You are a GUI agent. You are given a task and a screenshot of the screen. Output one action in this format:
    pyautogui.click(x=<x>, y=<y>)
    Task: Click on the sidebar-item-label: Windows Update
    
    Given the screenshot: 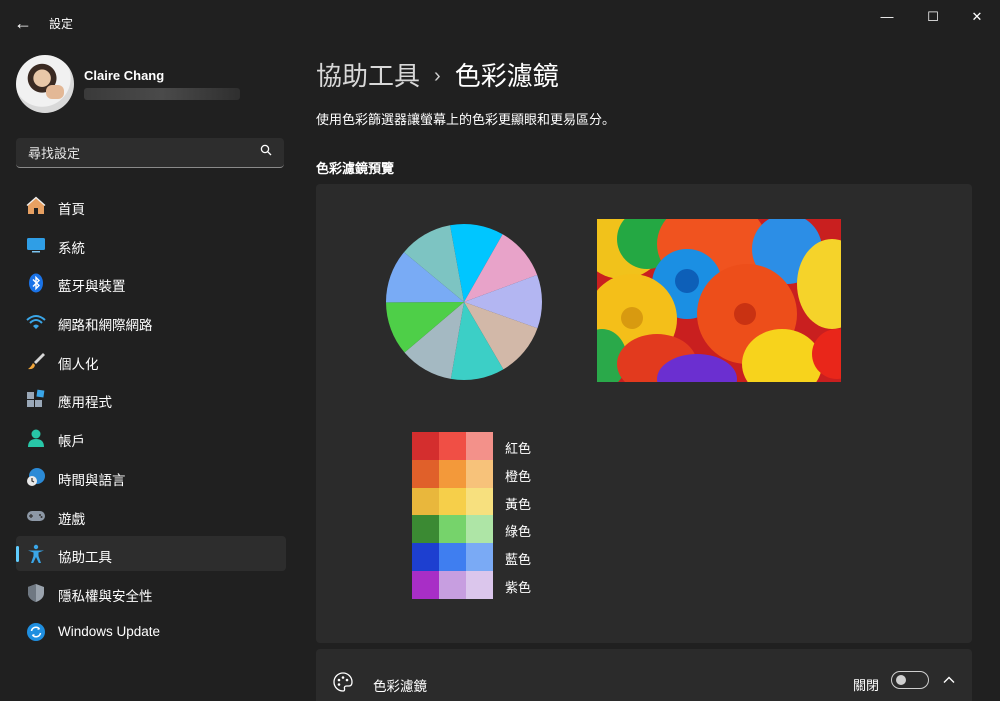 What is the action you would take?
    pyautogui.click(x=109, y=631)
    